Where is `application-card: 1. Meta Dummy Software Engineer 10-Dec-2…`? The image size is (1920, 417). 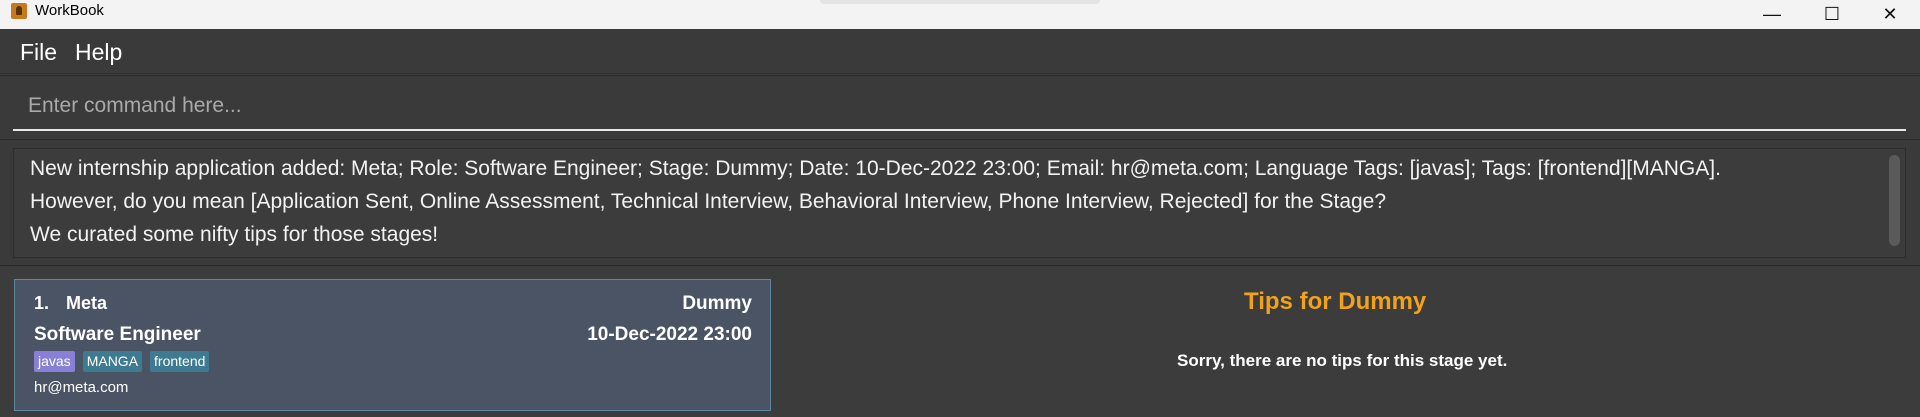 application-card: 1. Meta Dummy Software Engineer 10-Dec-2… is located at coordinates (392, 345).